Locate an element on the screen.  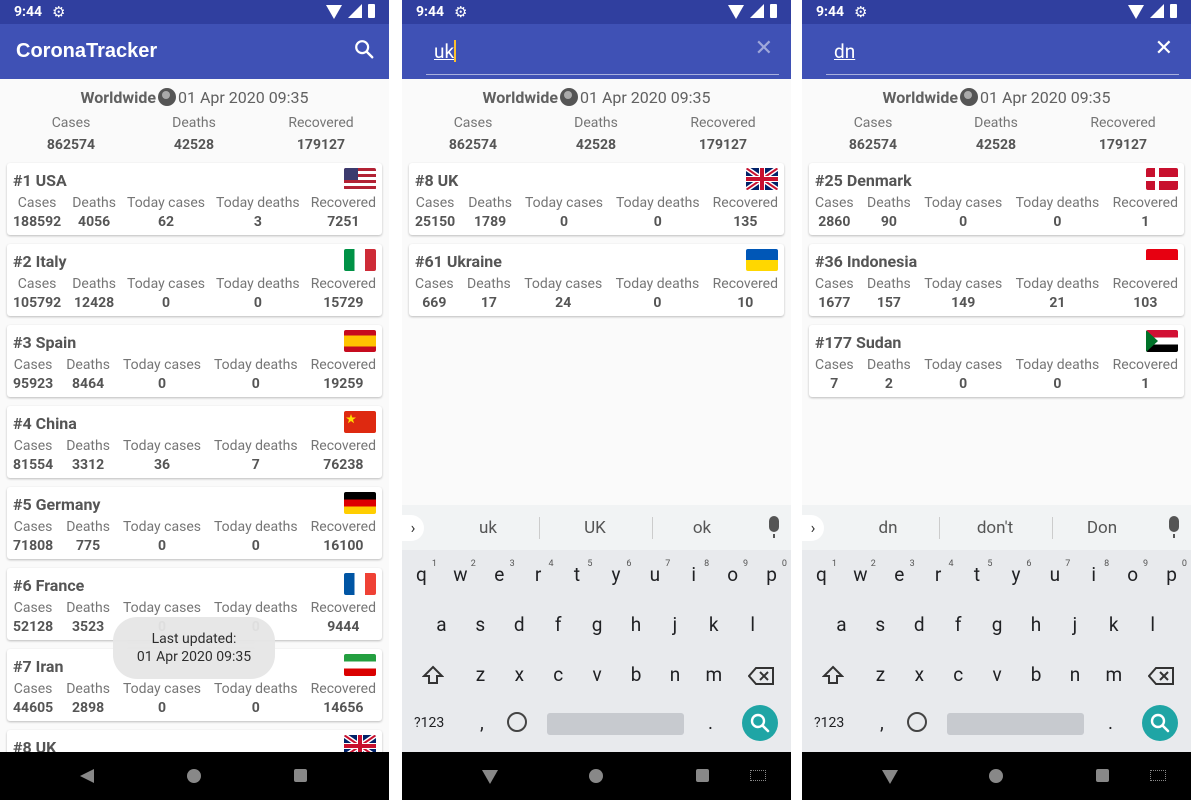
search-input: dn is located at coordinates (844, 51).